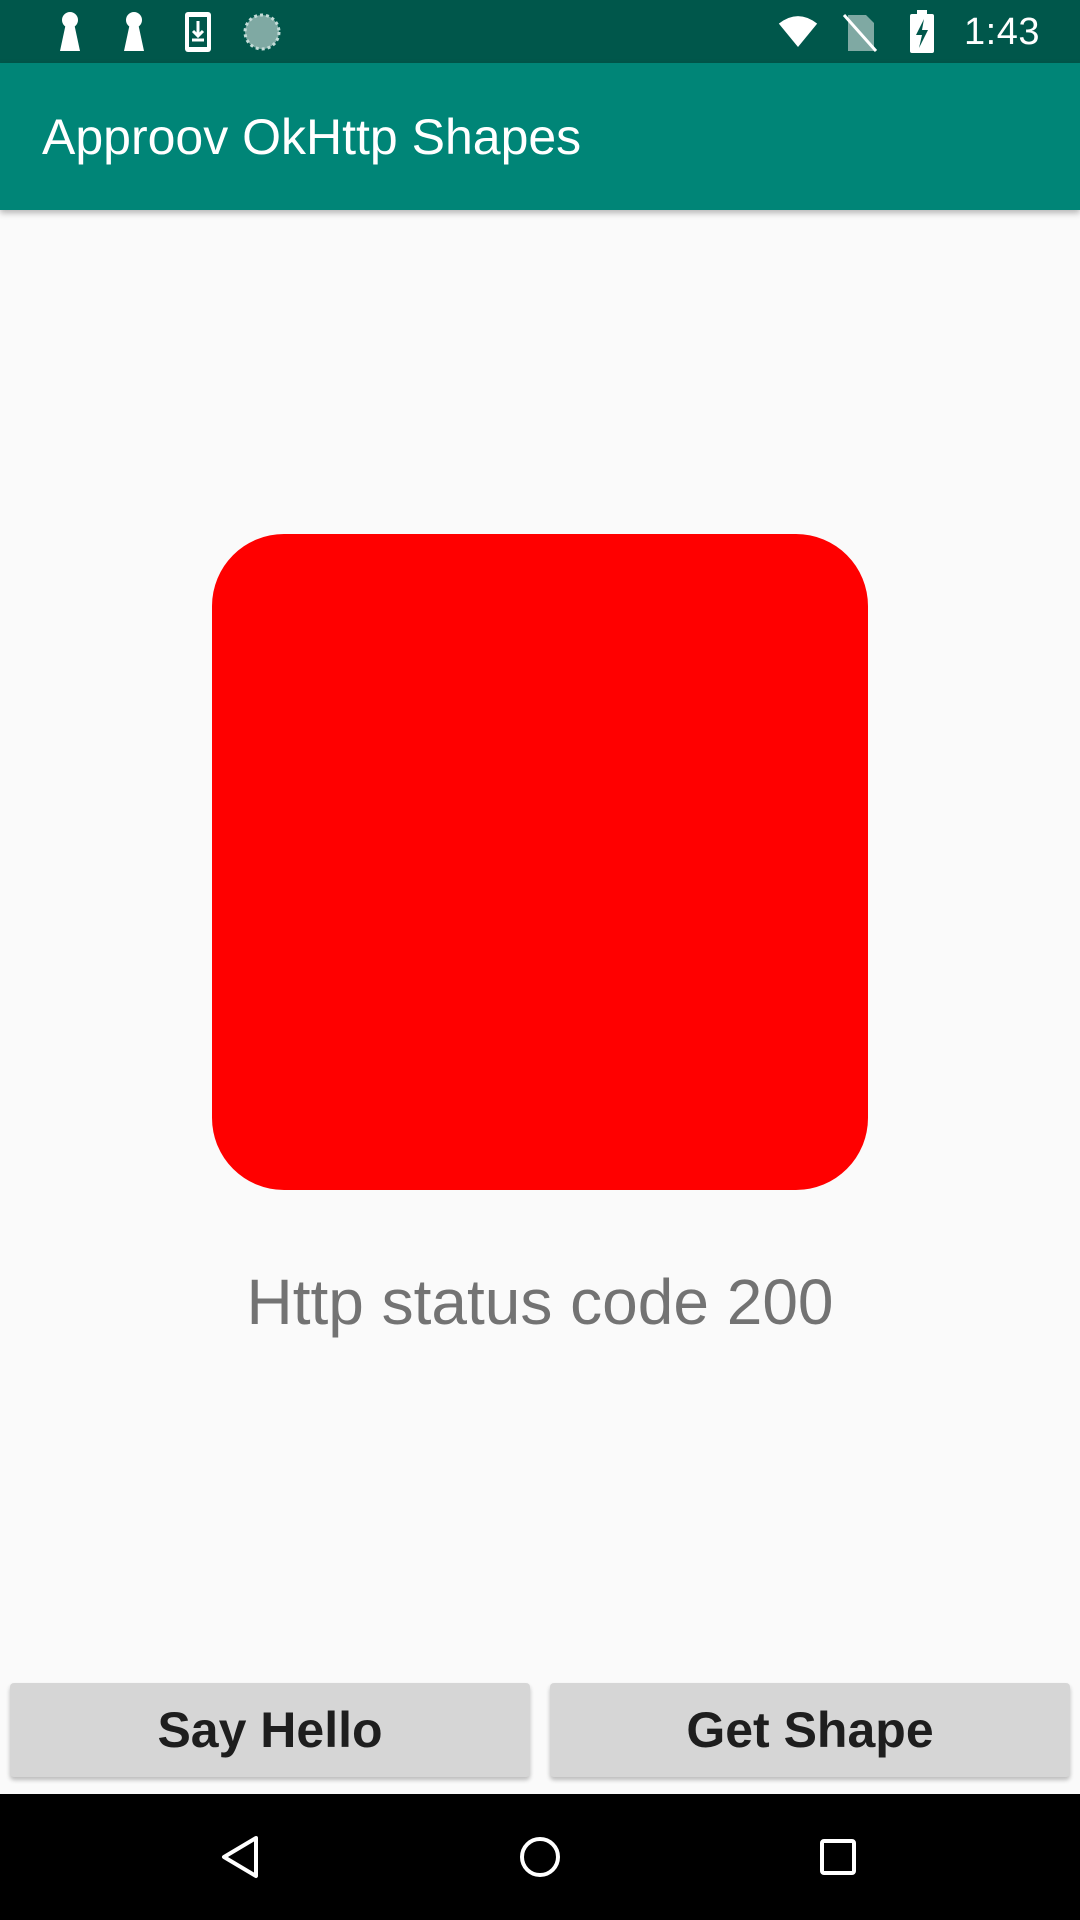 The width and height of the screenshot is (1080, 1920). What do you see at coordinates (838, 1857) in the screenshot?
I see `recents-icon` at bounding box center [838, 1857].